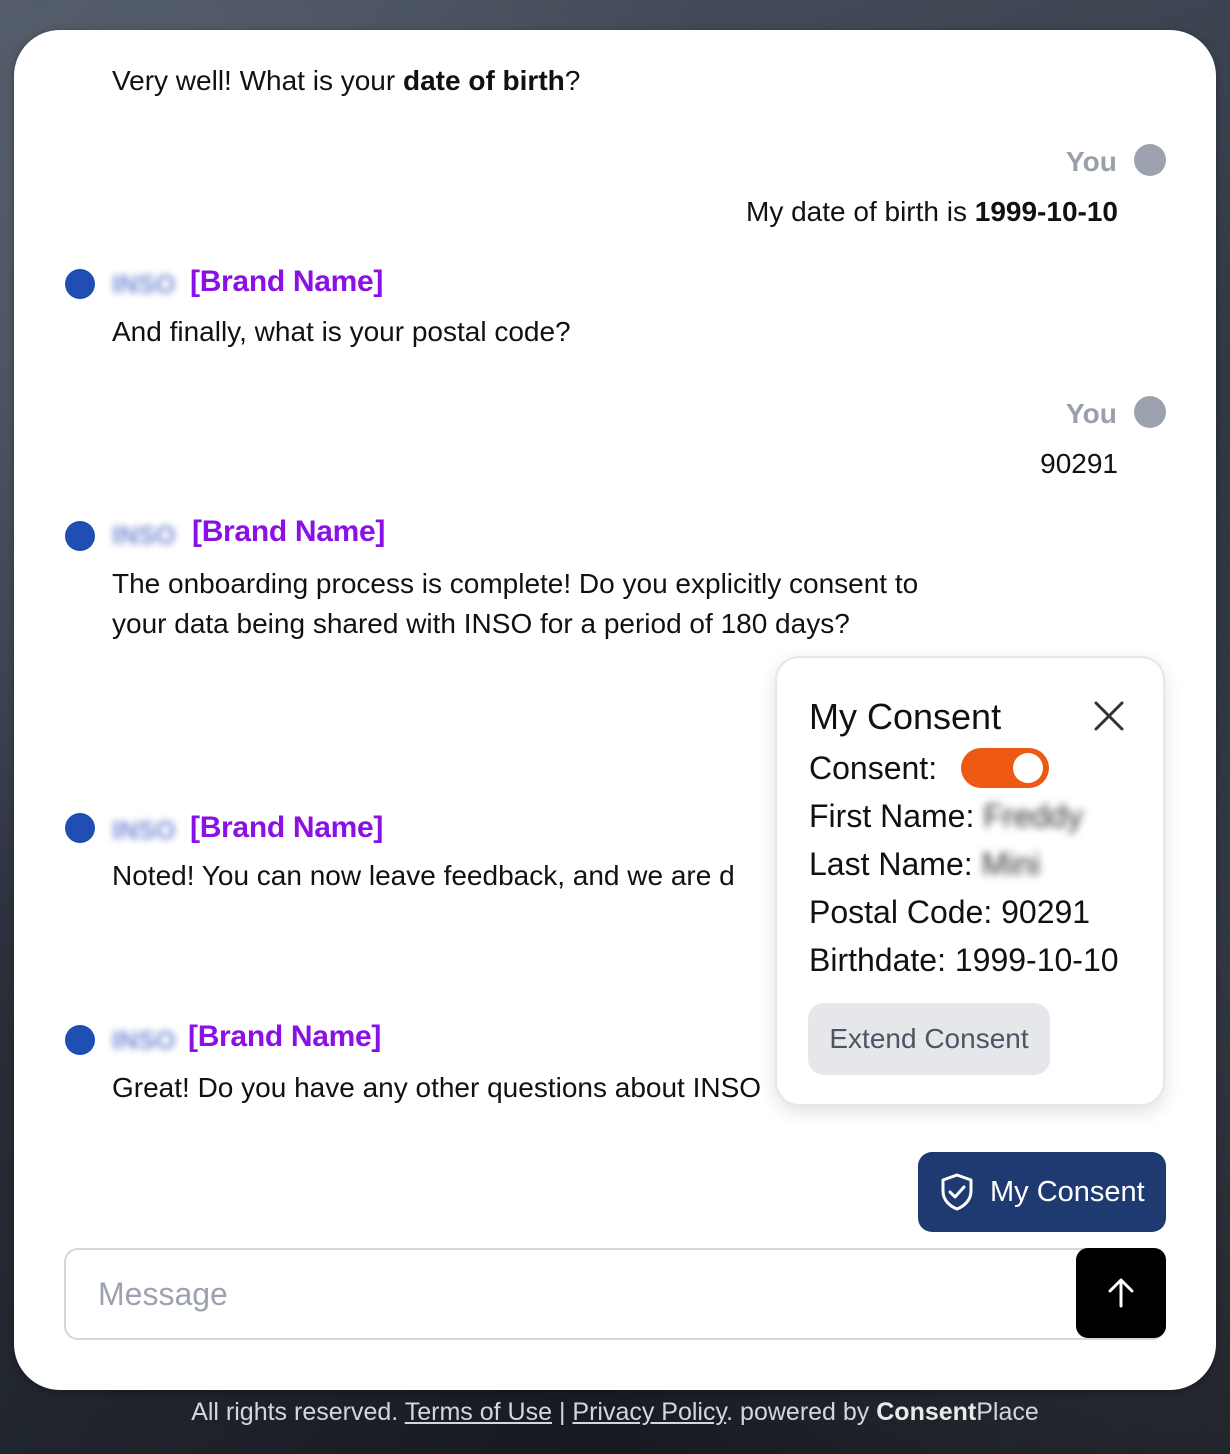  Describe the element at coordinates (946, 816) in the screenshot. I see `first-name-row: First Name: Freddy` at that location.